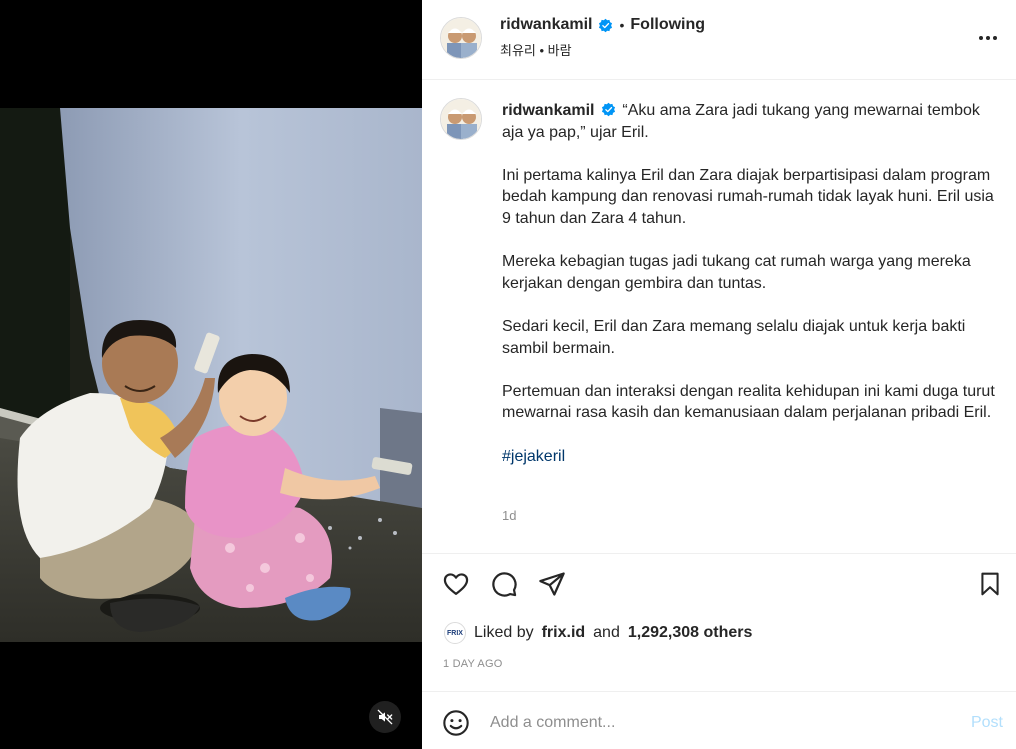 The height and width of the screenshot is (749, 1016). I want to click on post-comment-button: Post, so click(987, 723).